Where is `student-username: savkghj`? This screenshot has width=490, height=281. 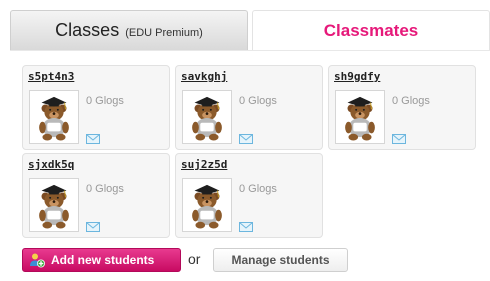 student-username: savkghj is located at coordinates (204, 76).